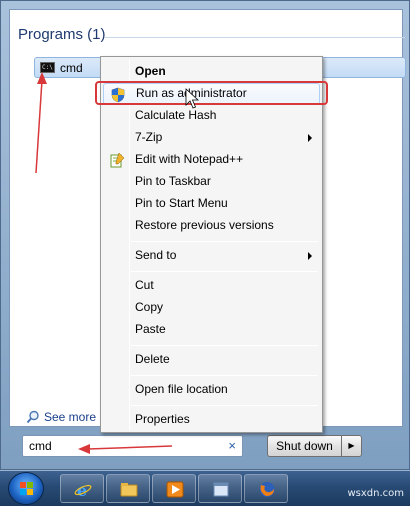 The width and height of the screenshot is (410, 506). What do you see at coordinates (192, 98) in the screenshot?
I see `mouse-cursor-icon` at bounding box center [192, 98].